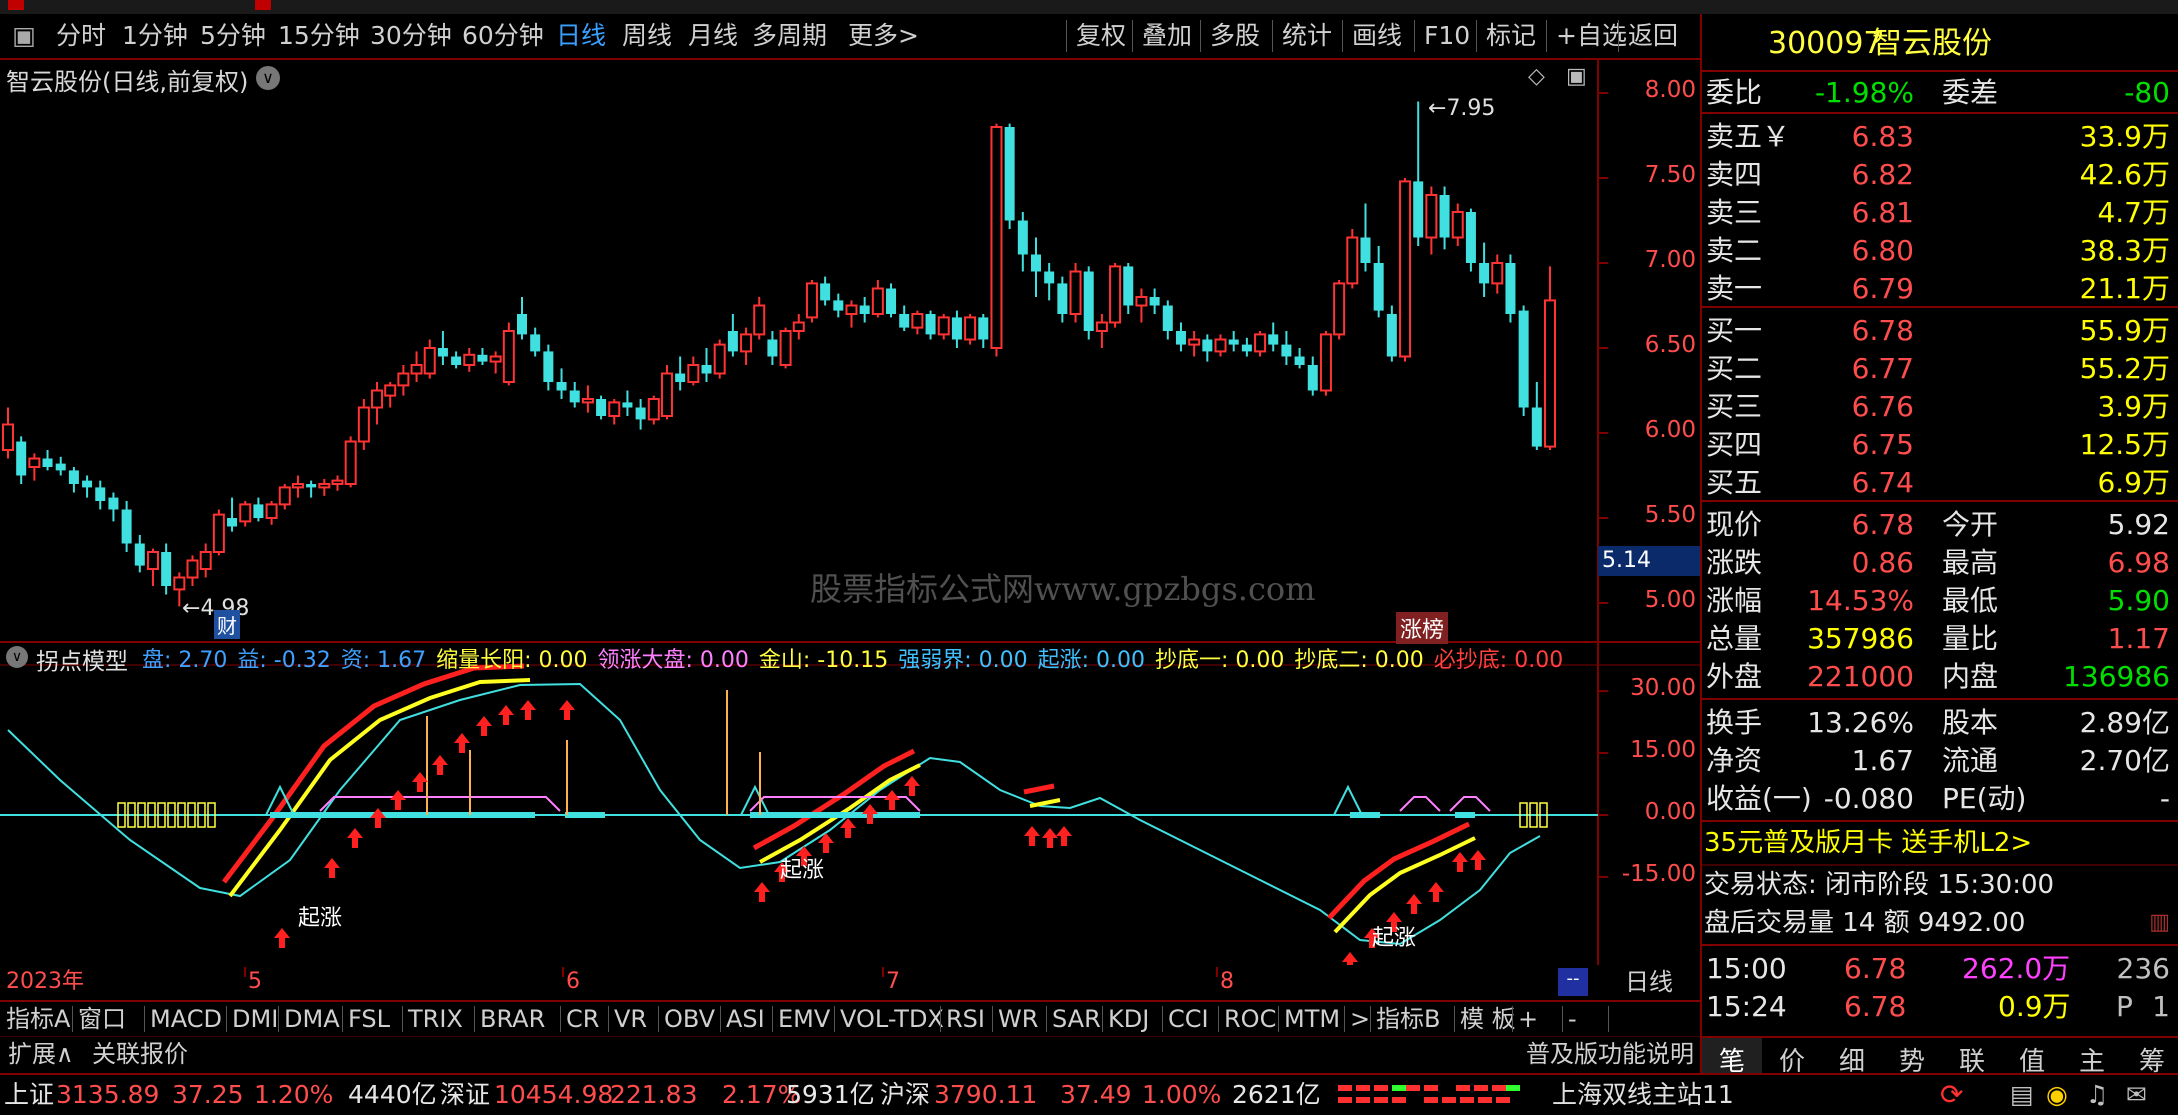  I want to click on refresh-icon: ⟳, so click(1951, 1095).